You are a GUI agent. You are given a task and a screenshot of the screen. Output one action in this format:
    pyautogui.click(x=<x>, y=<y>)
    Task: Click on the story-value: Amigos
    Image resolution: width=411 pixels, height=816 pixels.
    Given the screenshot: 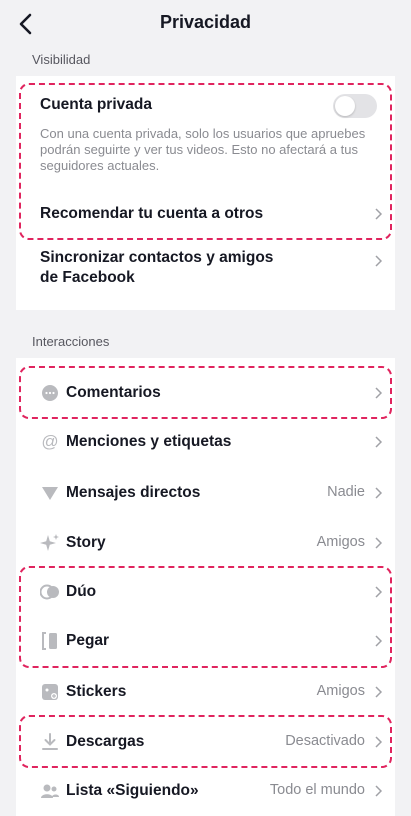 What is the action you would take?
    pyautogui.click(x=340, y=542)
    